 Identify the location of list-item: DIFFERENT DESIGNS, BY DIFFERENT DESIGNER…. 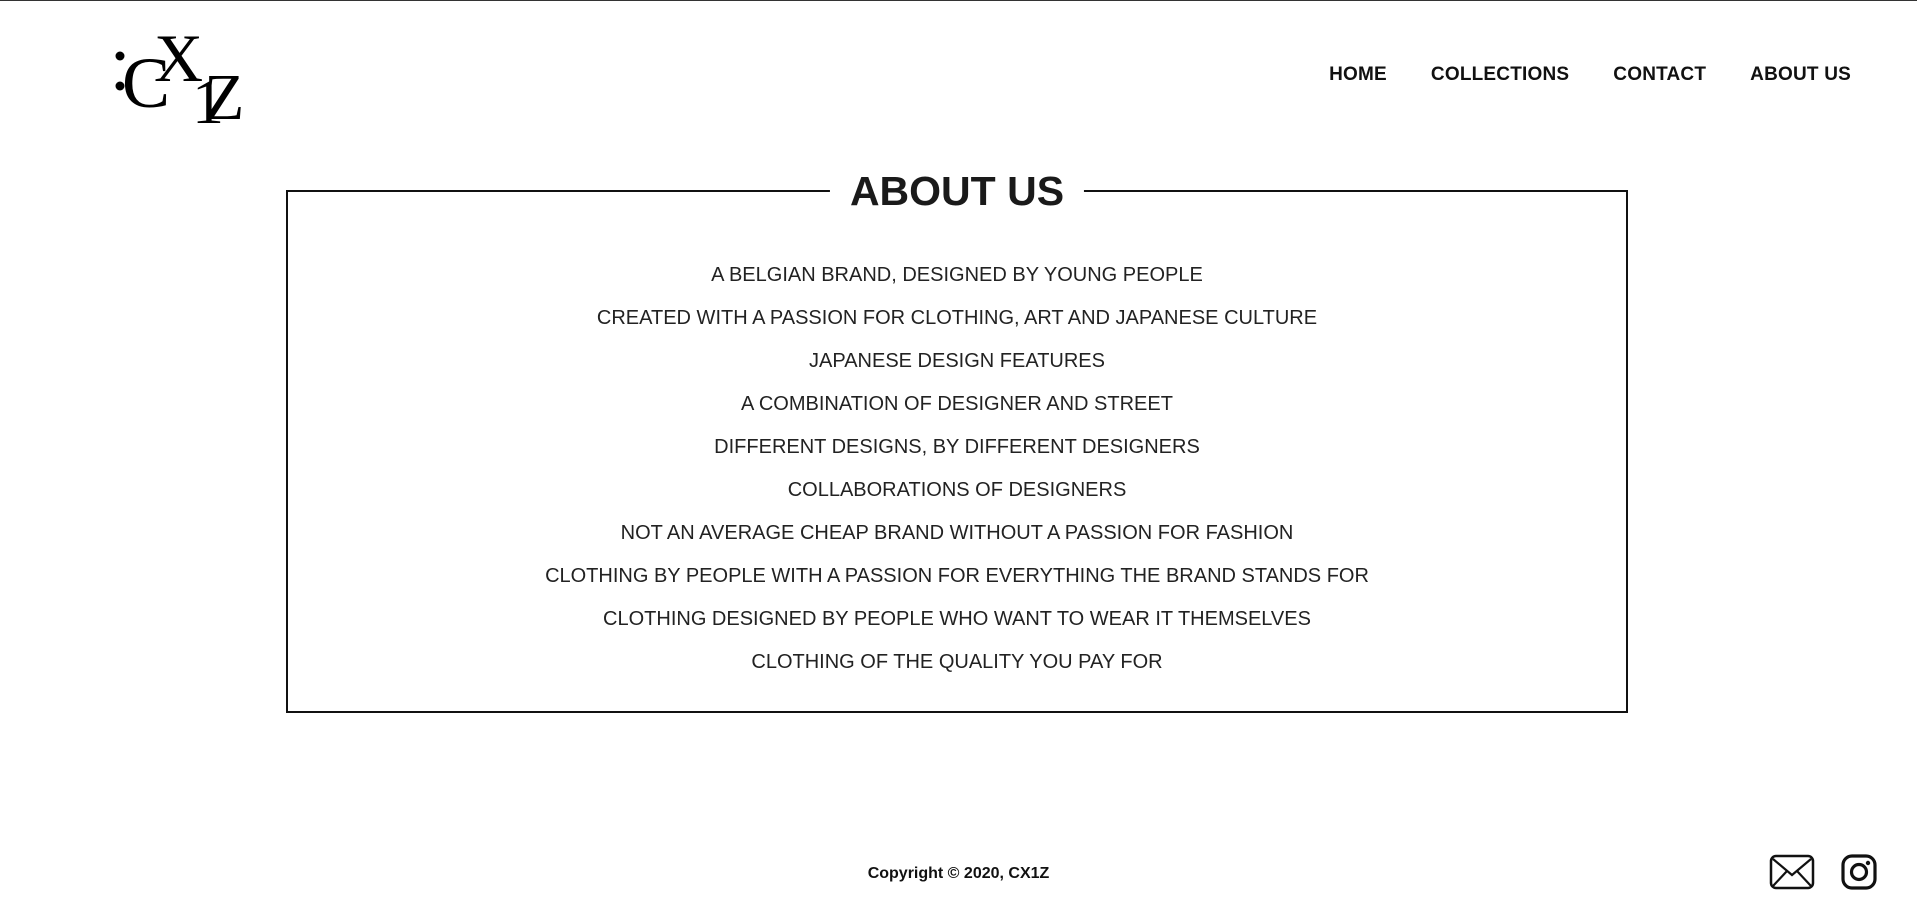
(957, 447).